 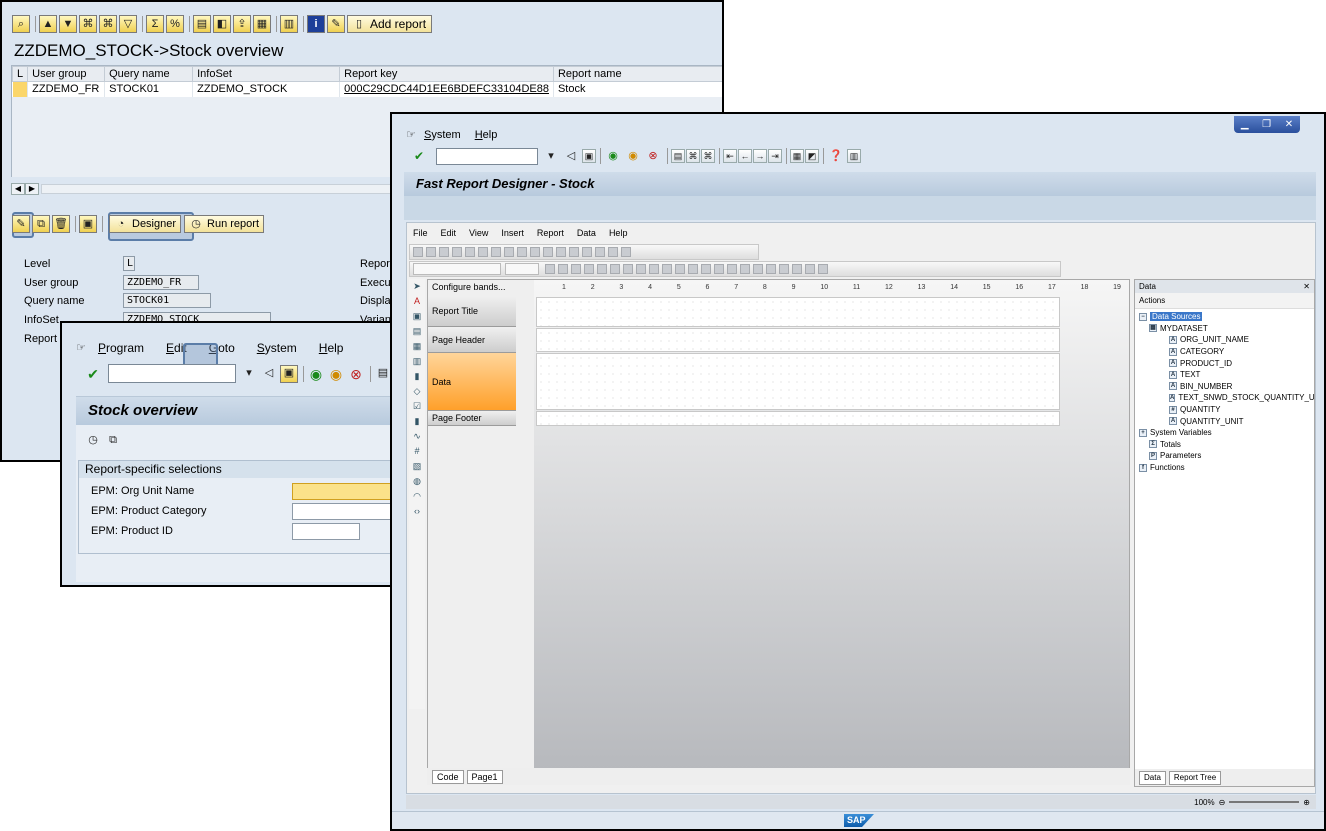 I want to click on cut-icon, so click(x=470, y=252).